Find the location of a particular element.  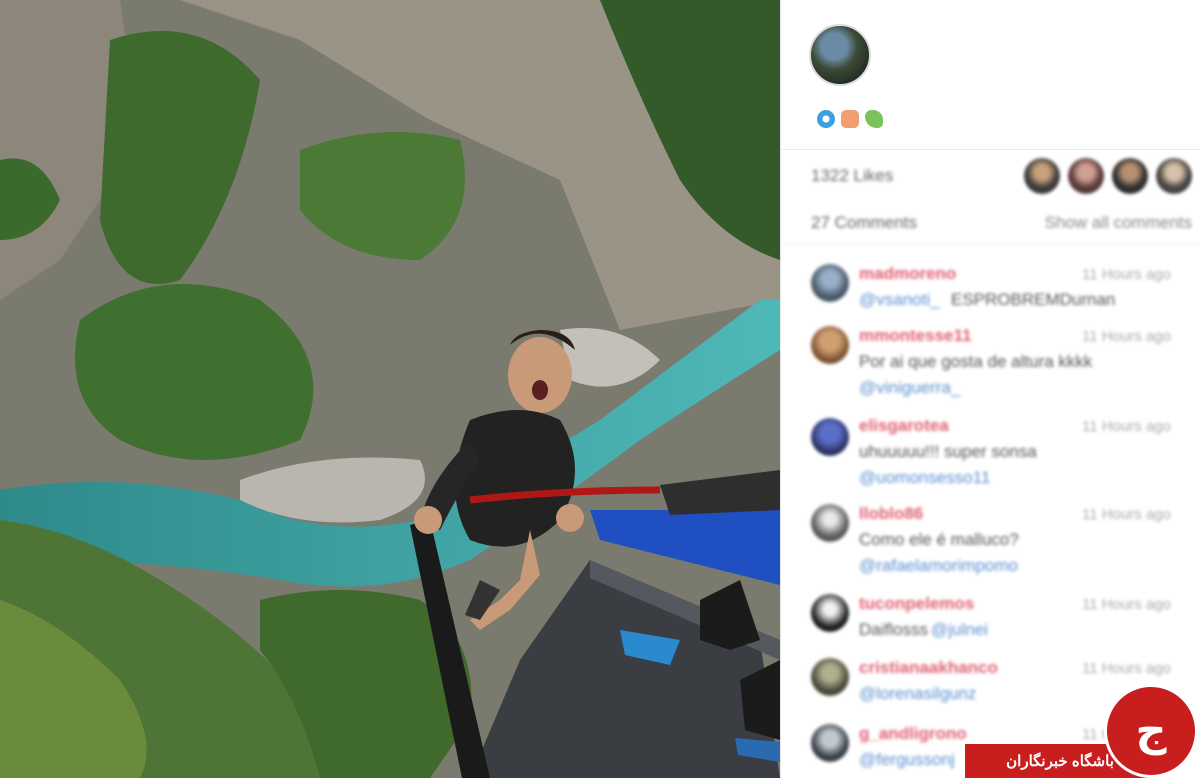

comment-mention: @julnei is located at coordinates (959, 630).